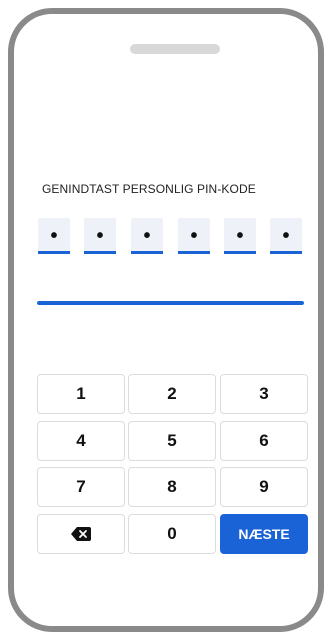  I want to click on pin-slot-5: •, so click(240, 236).